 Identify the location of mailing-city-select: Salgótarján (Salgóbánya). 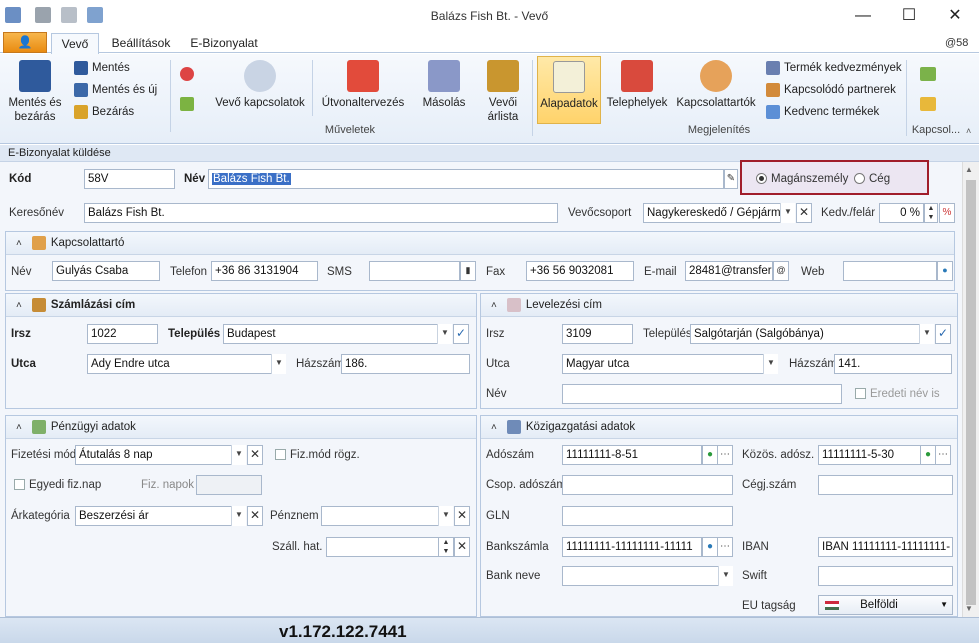
(805, 334).